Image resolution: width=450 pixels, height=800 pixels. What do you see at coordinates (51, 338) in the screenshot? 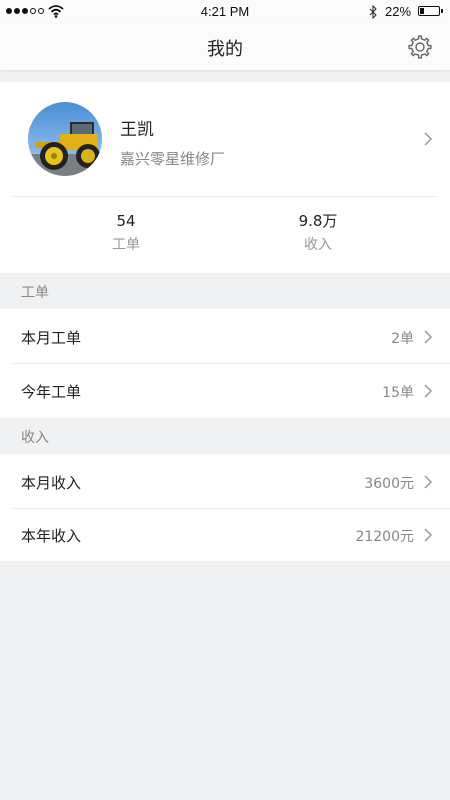
I see `list-item-label: 本月工单` at bounding box center [51, 338].